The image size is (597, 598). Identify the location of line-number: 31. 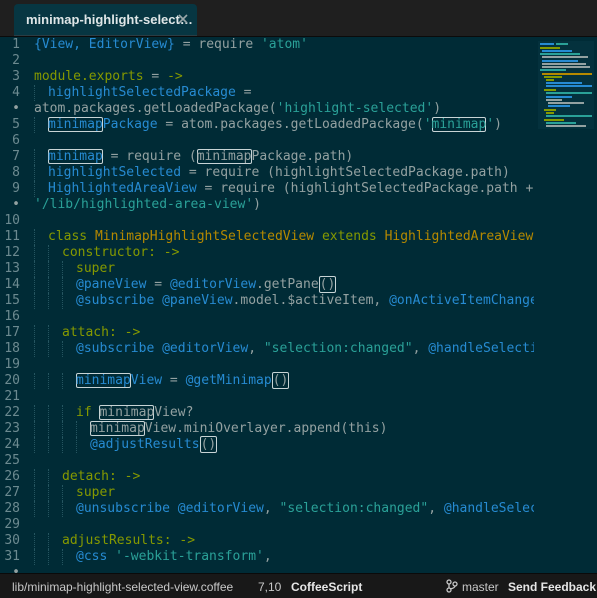
(12, 556).